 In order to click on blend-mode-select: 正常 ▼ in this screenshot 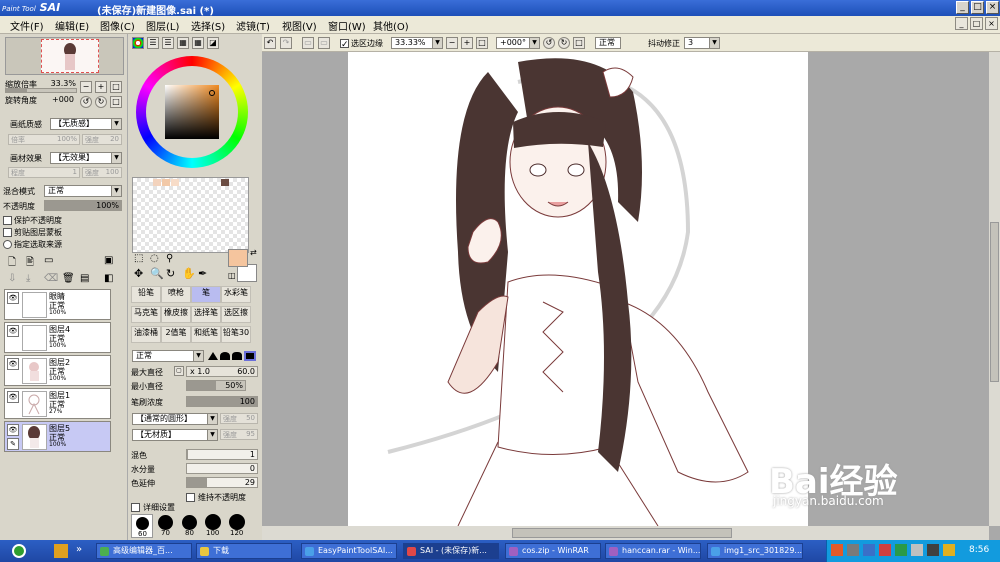, I will do `click(83, 191)`.